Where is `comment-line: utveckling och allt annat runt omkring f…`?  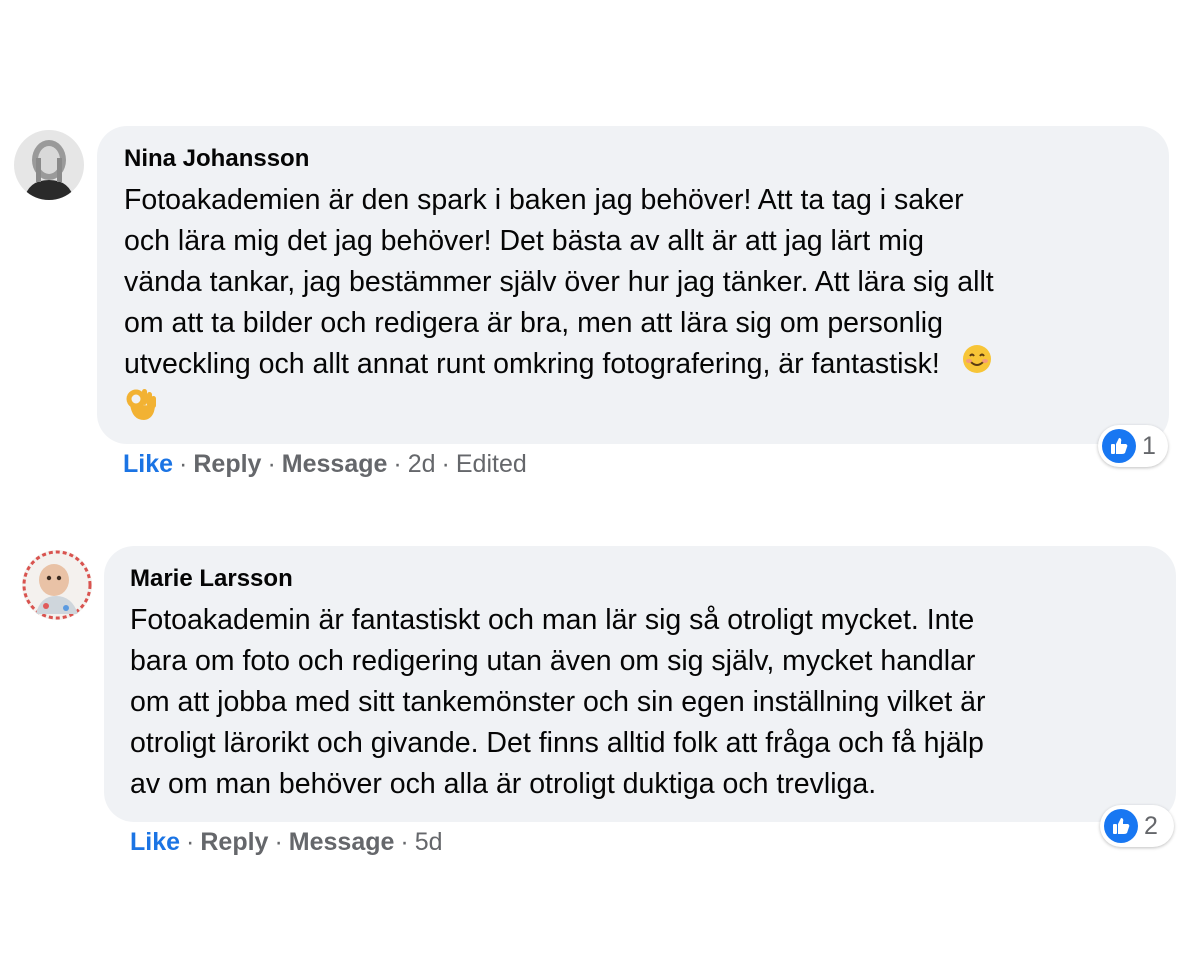
comment-line: utveckling och allt annat runt omkring f… is located at coordinates (532, 364).